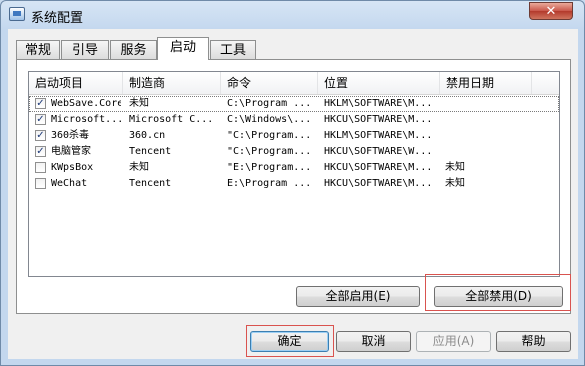 Image resolution: width=585 pixels, height=366 pixels. What do you see at coordinates (147, 135) in the screenshot?
I see `manufacturer: 360.cn` at bounding box center [147, 135].